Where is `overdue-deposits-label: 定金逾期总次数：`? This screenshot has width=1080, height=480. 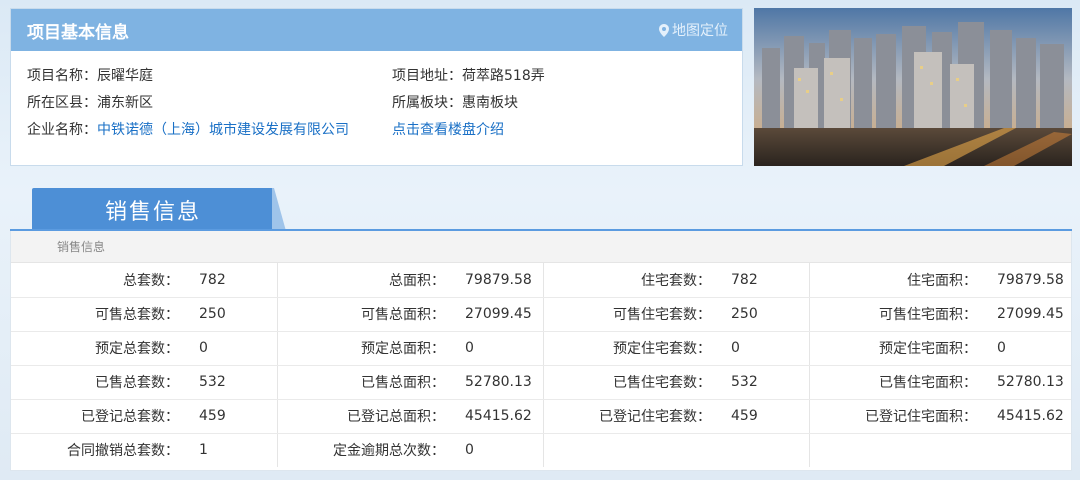 overdue-deposits-label: 定金逾期总次数： is located at coordinates (389, 451).